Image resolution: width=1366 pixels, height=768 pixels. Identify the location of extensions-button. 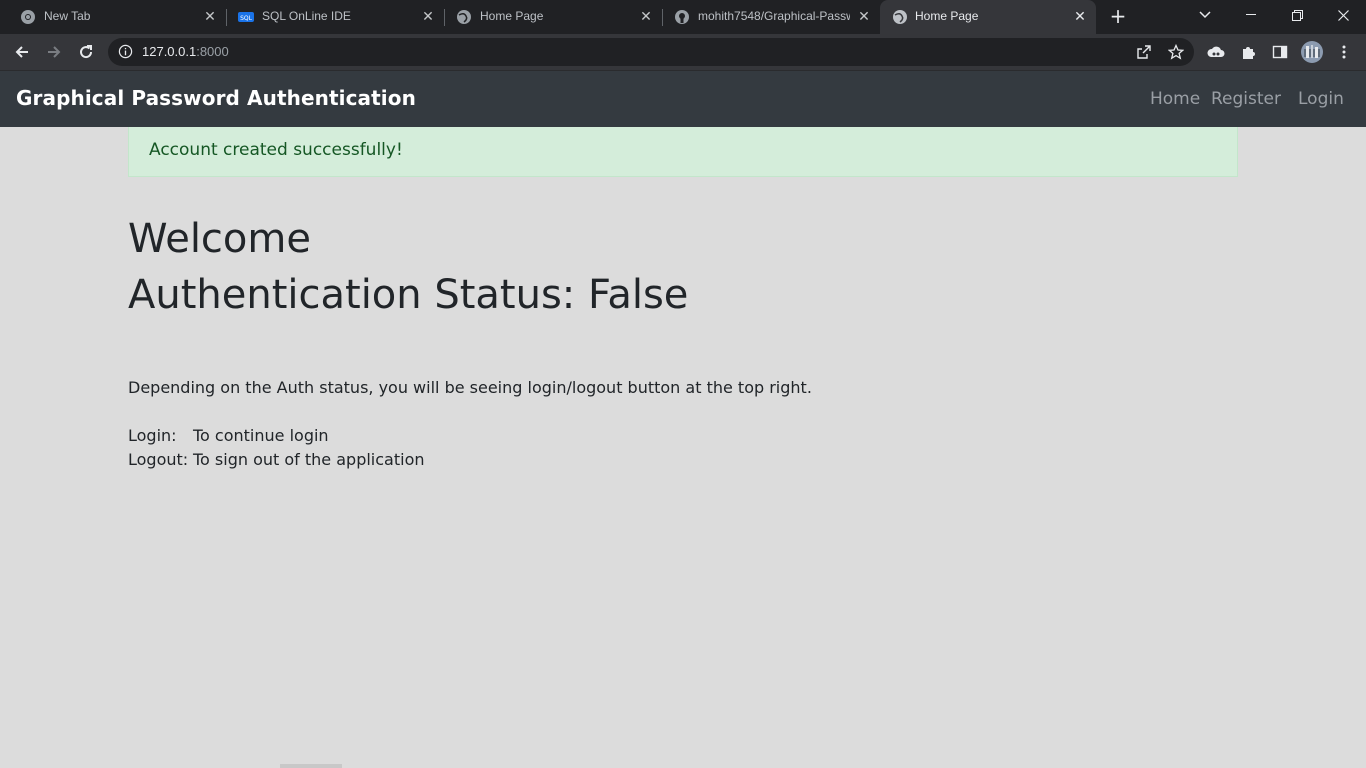
(1248, 52).